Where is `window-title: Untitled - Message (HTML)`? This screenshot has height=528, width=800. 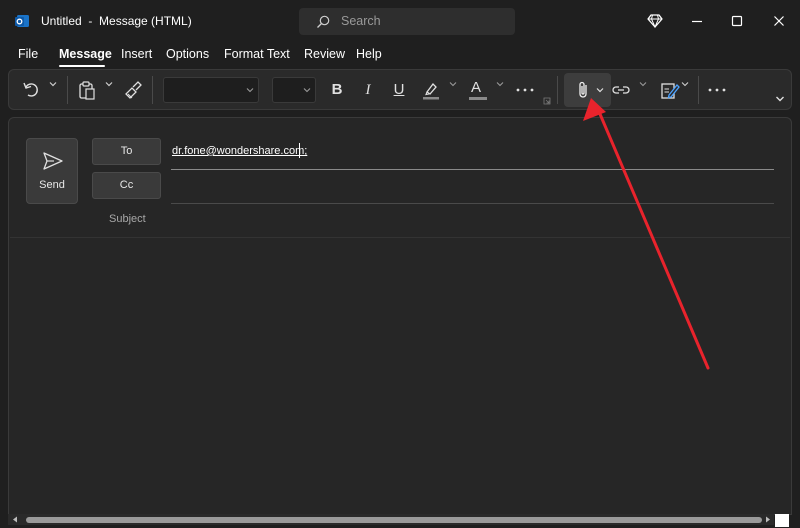
window-title: Untitled - Message (HTML) is located at coordinates (116, 21).